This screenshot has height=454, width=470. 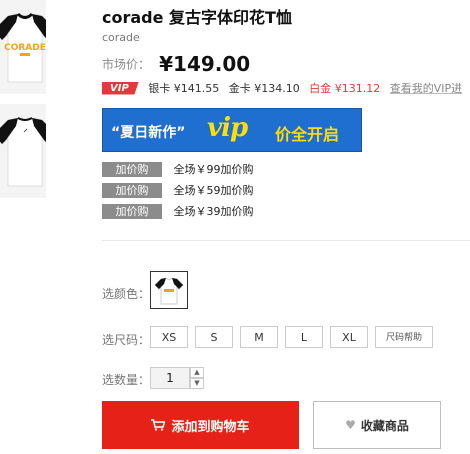 I want to click on quantity-decrease-button: ▼, so click(x=197, y=383).